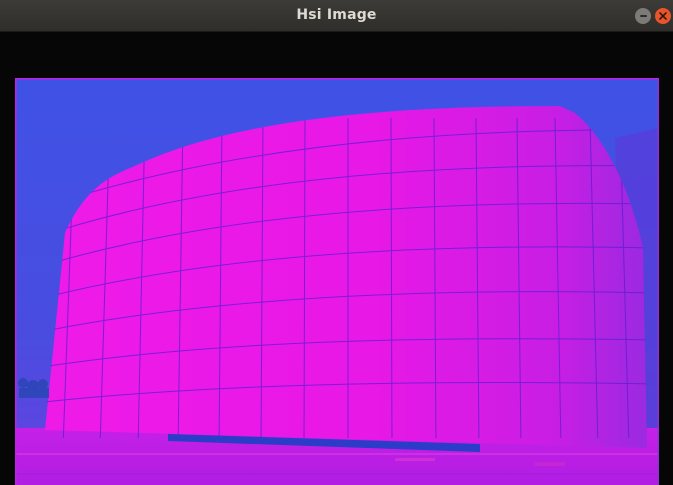 This screenshot has width=673, height=485. I want to click on window-title: Hsi Image, so click(336, 15).